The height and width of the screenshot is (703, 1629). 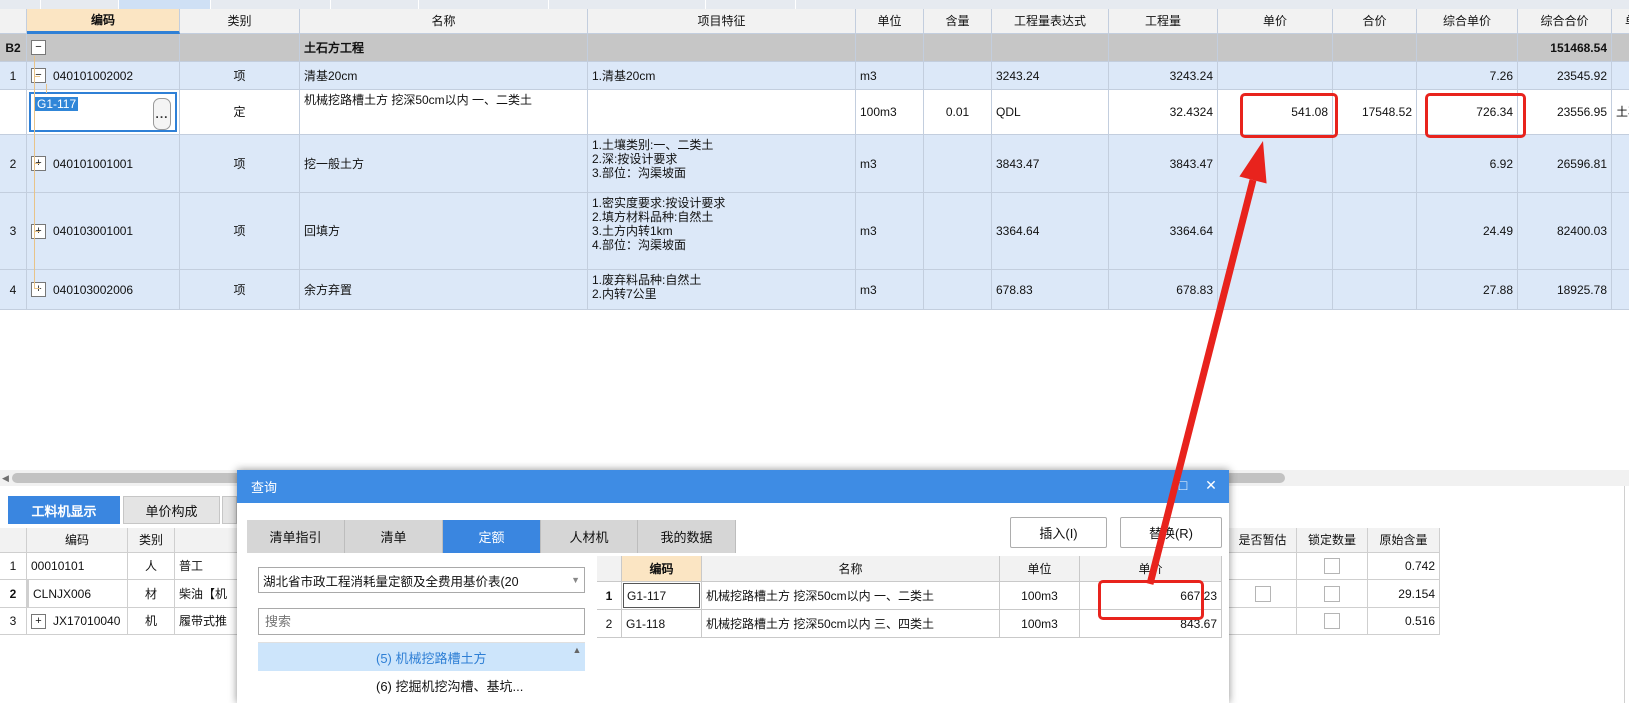 I want to click on table-cell: 3364.64, so click(x=1163, y=231).